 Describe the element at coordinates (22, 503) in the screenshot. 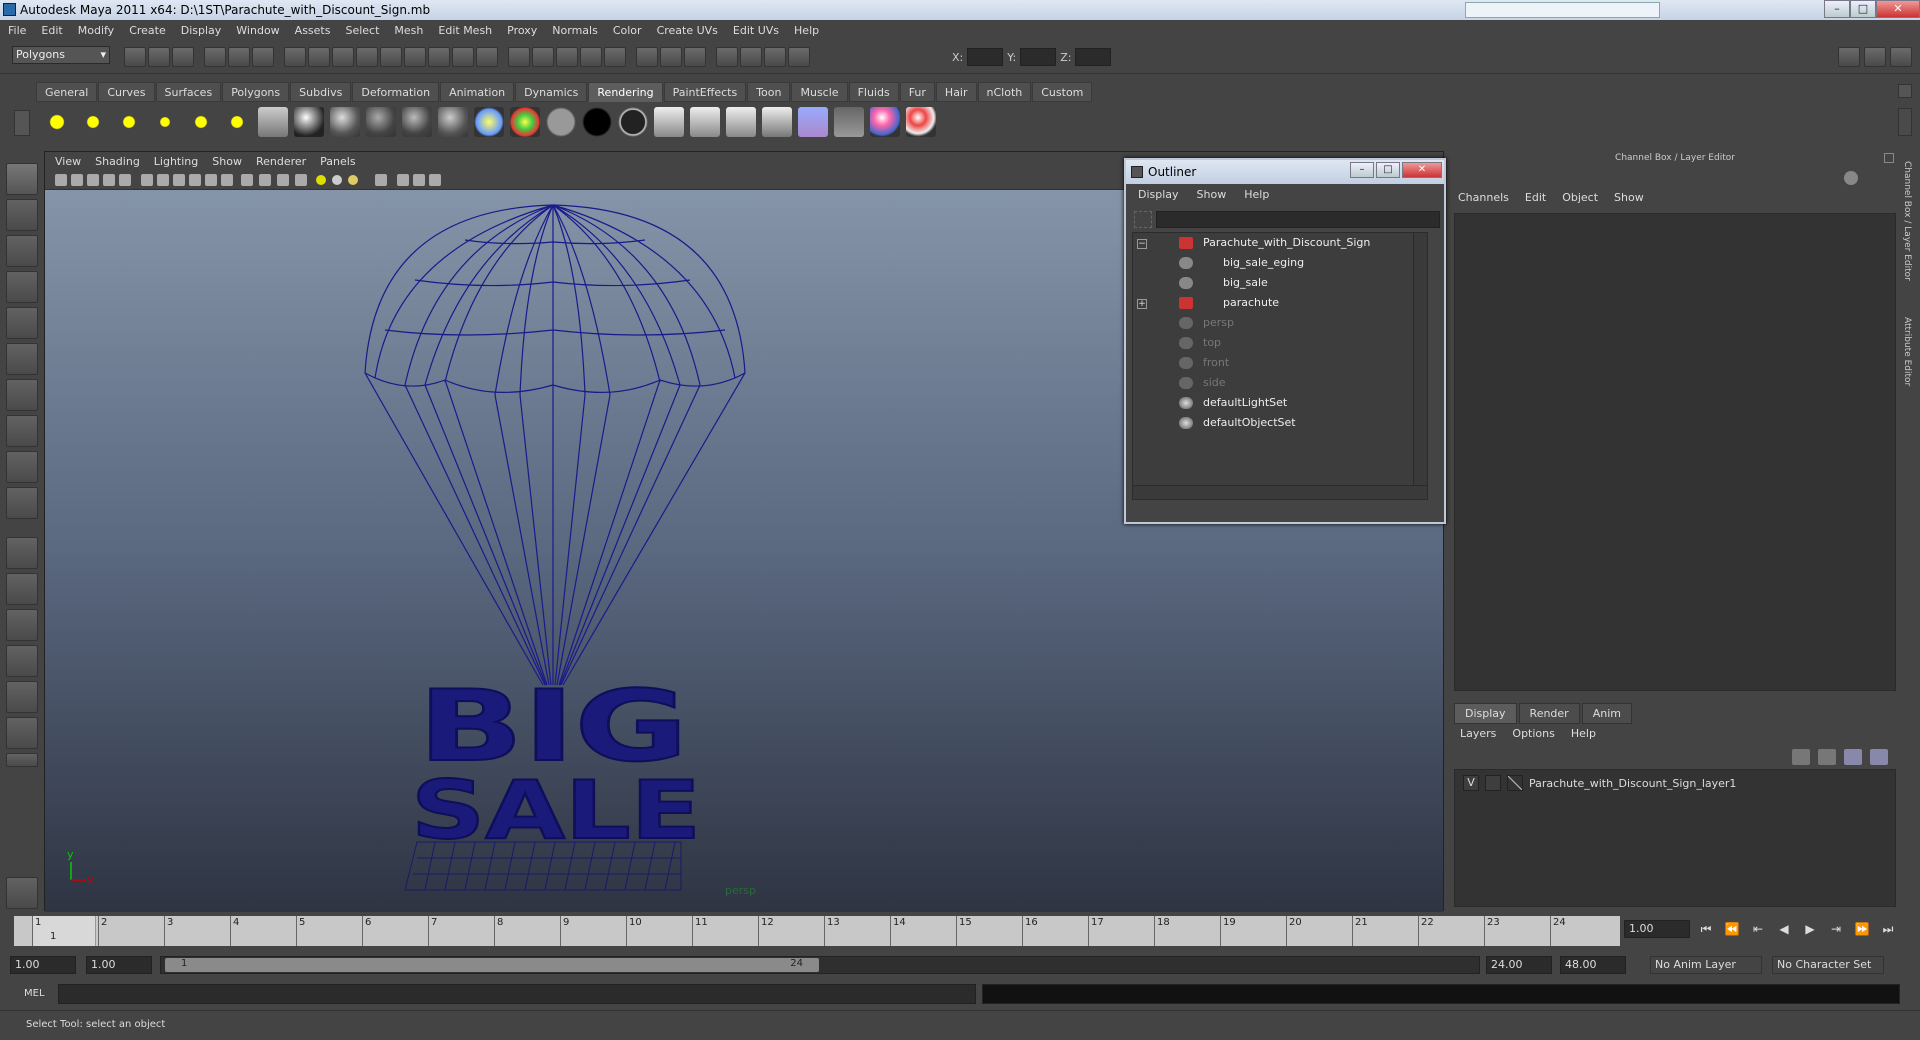

I see `last-tool-icon` at that location.